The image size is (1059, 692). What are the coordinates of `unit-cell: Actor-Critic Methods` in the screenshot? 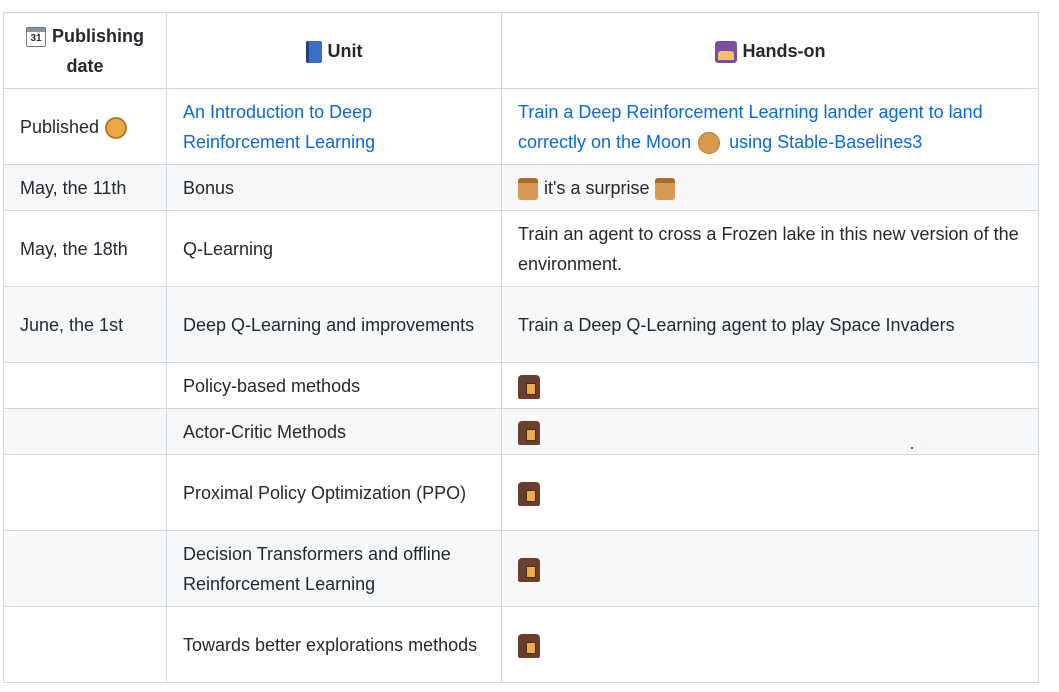 It's located at (334, 431).